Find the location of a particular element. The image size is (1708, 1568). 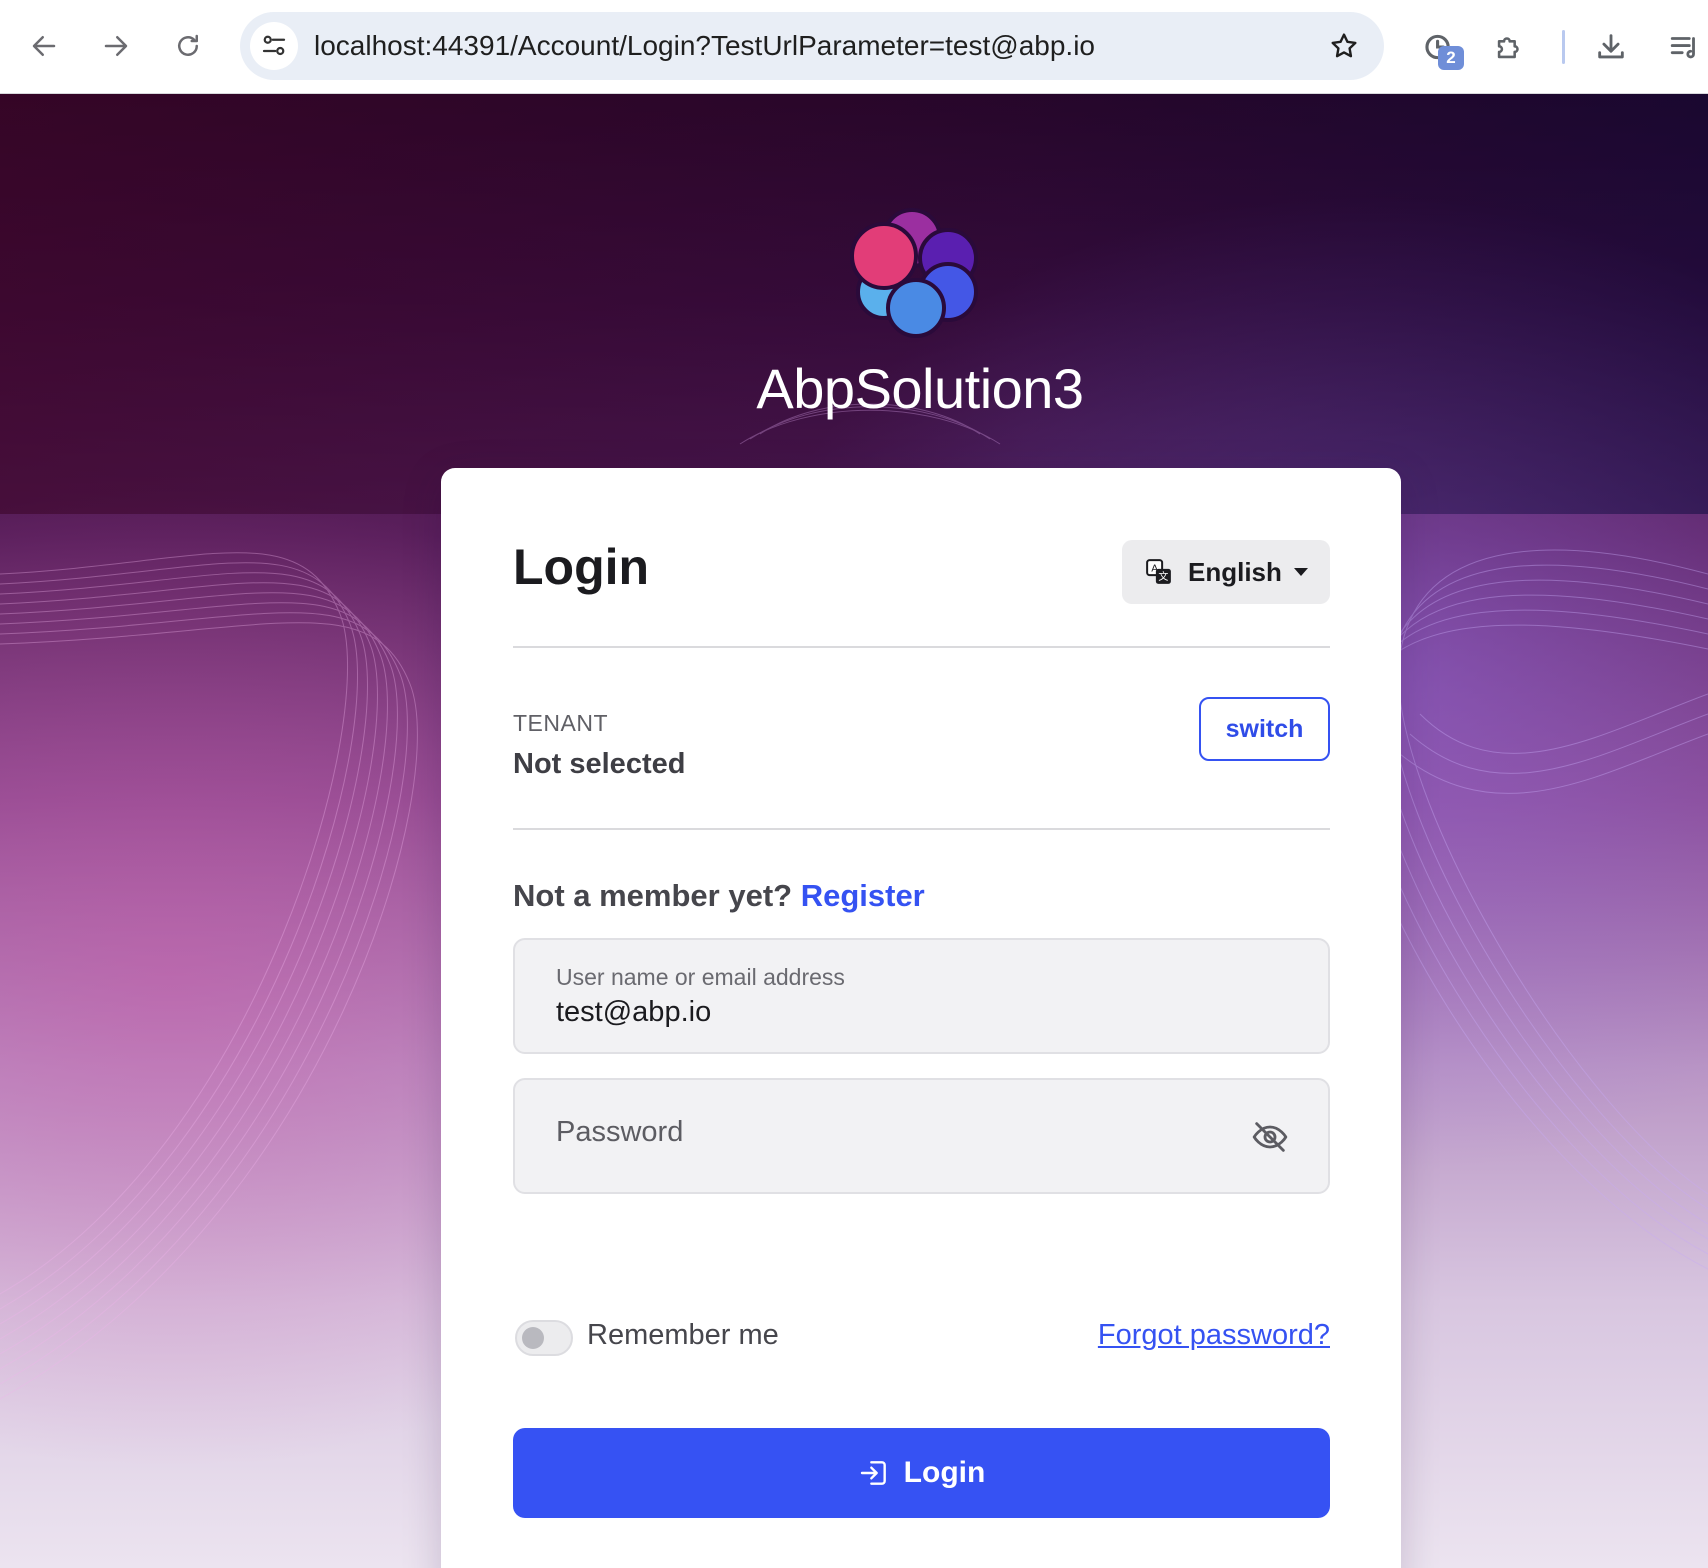

puzzle-icon is located at coordinates (1508, 48).